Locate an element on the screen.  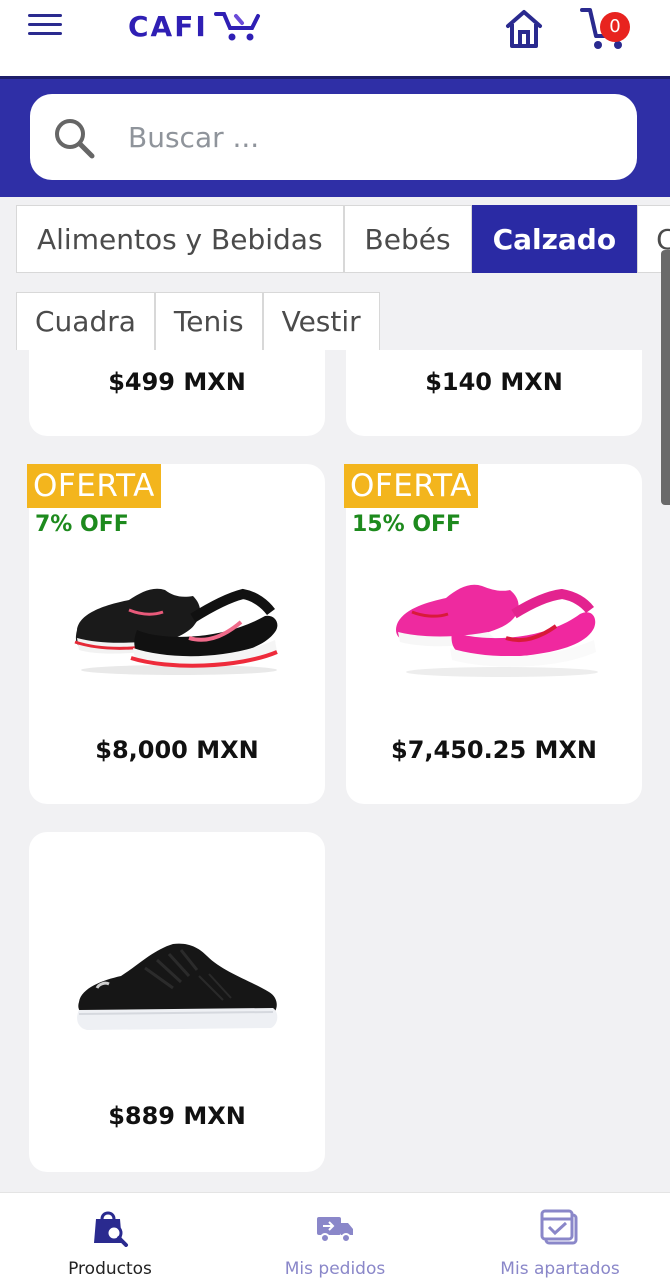
nav-mis-apartados: Mis apartados is located at coordinates (560, 1236).